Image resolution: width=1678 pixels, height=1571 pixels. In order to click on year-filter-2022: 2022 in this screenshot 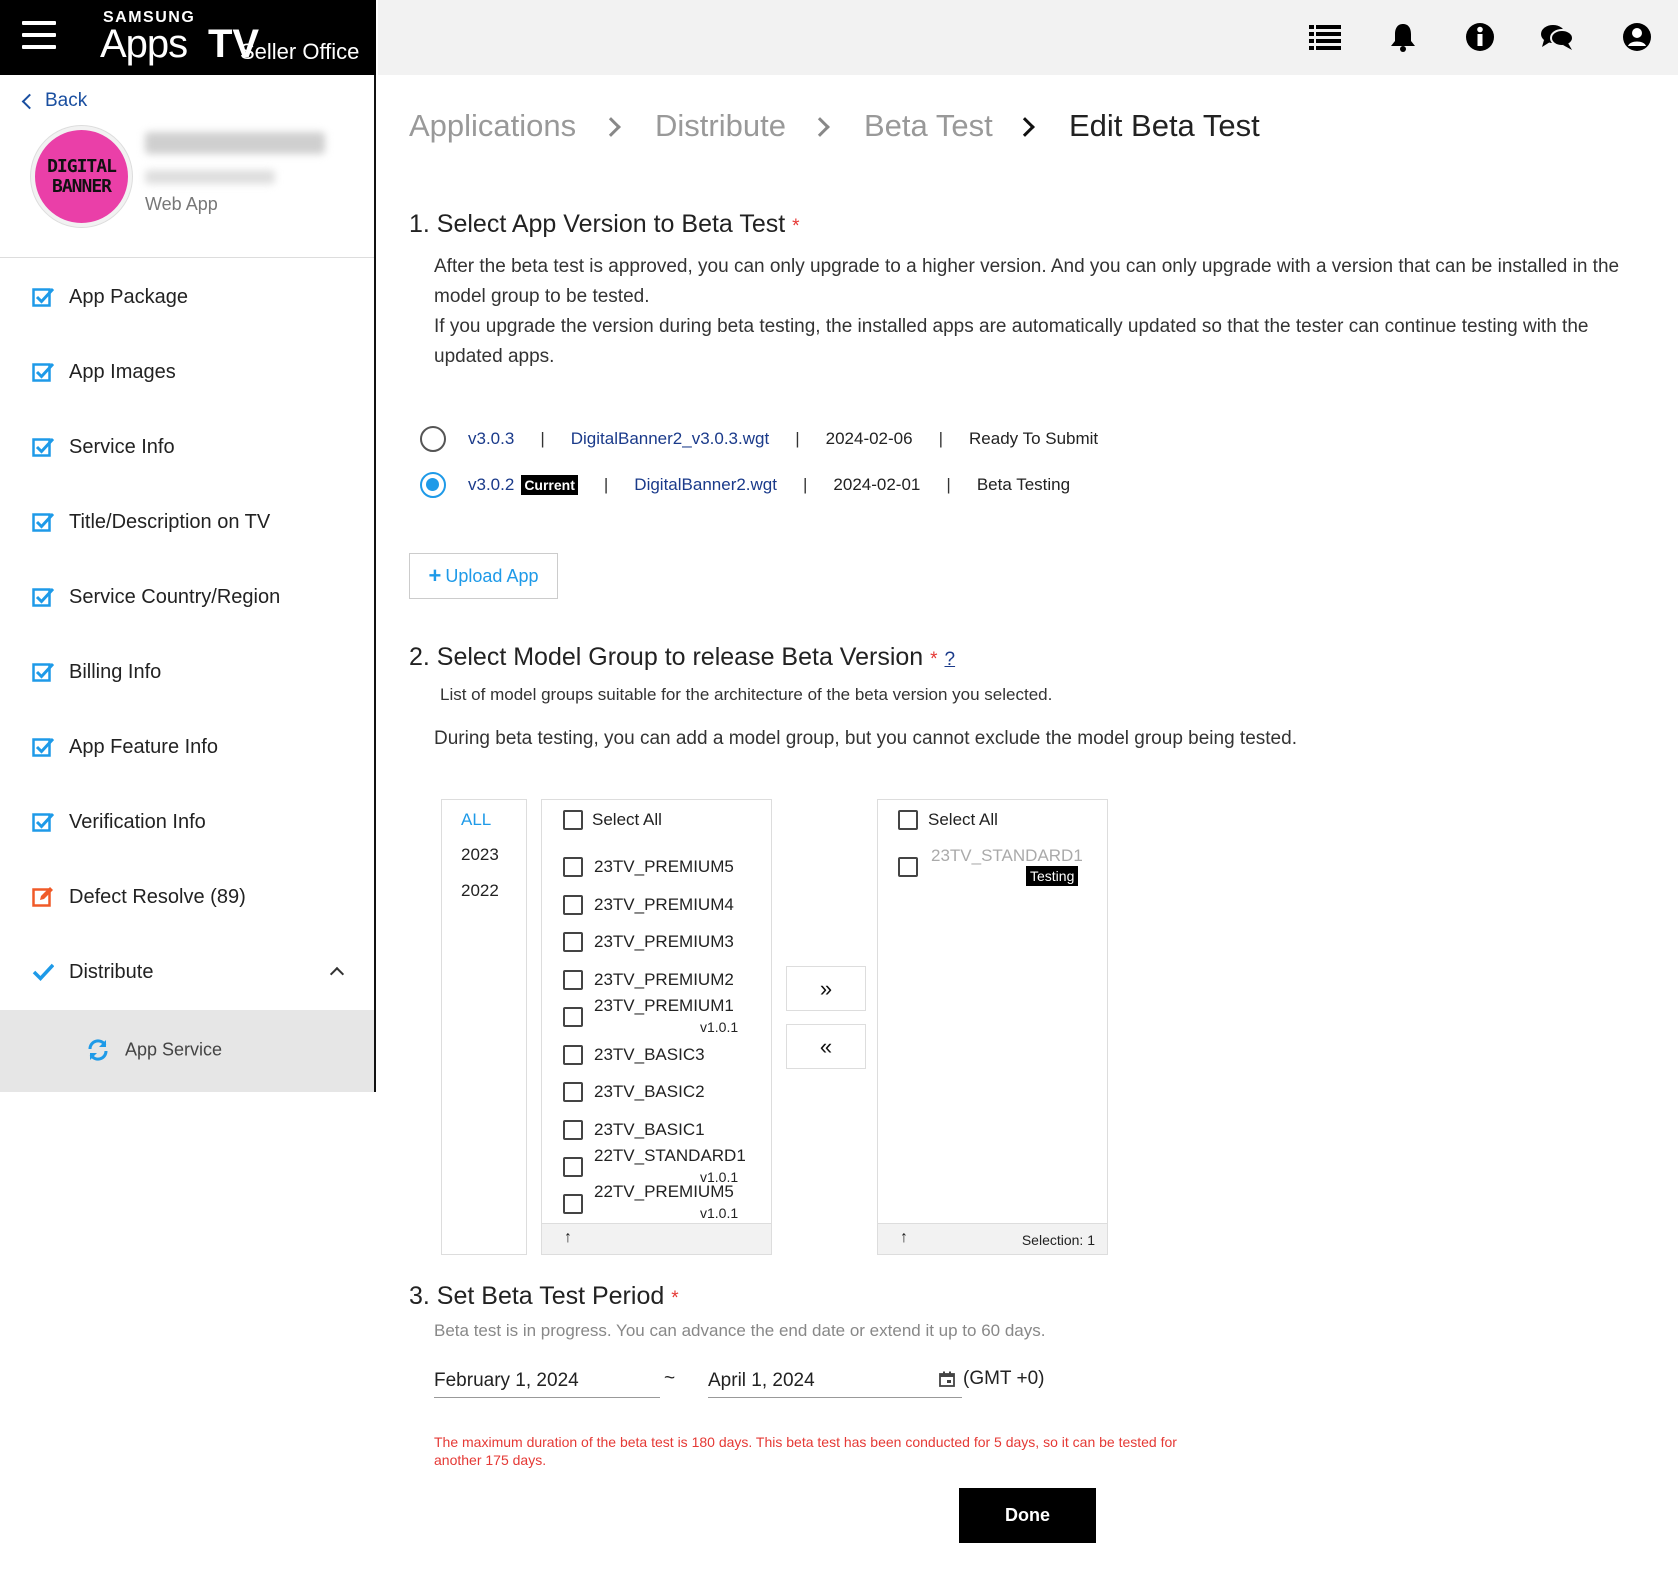, I will do `click(480, 891)`.